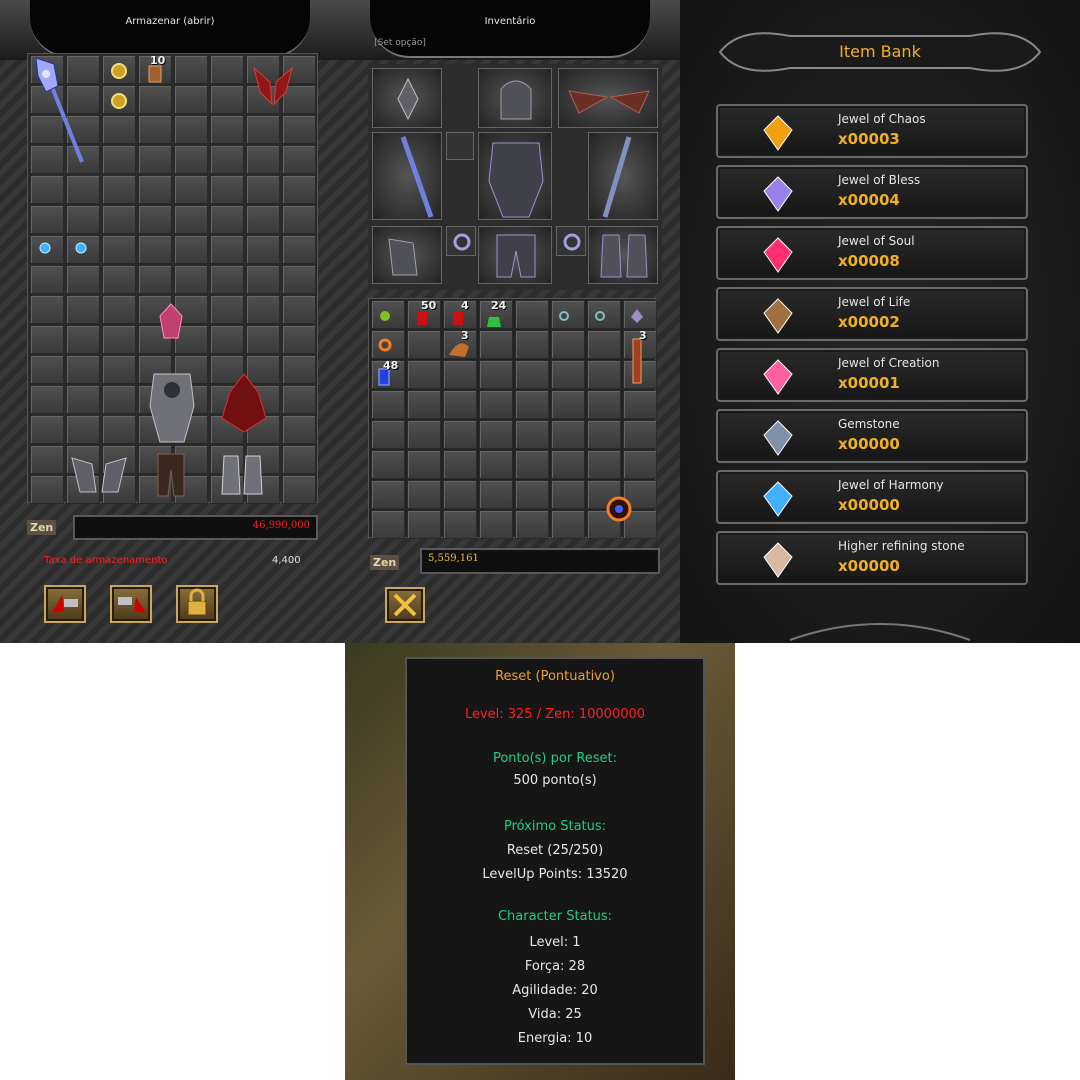  What do you see at coordinates (600, 316) in the screenshot?
I see `ring-icon` at bounding box center [600, 316].